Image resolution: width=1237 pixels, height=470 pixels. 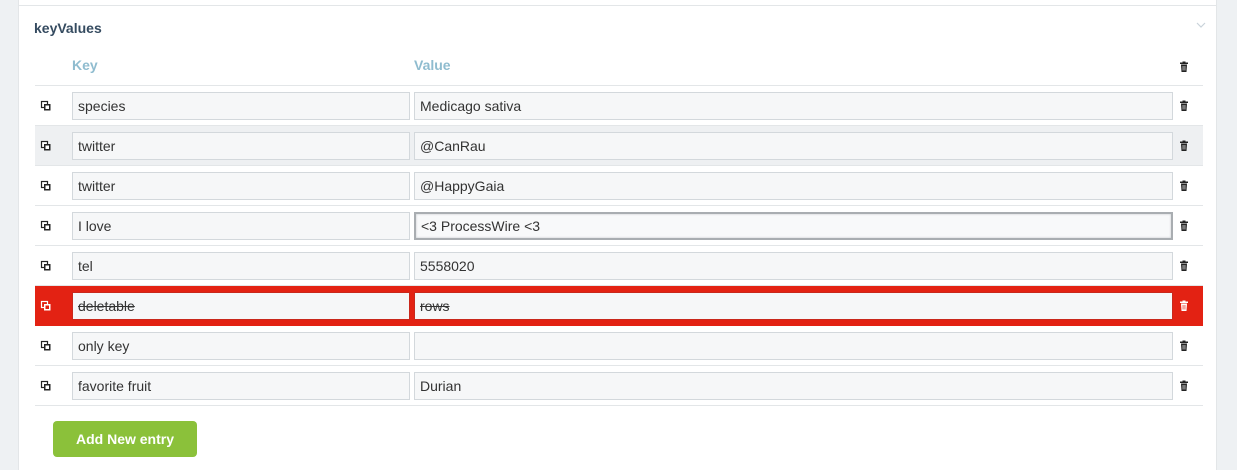 What do you see at coordinates (432, 65) in the screenshot?
I see `column-header-value: Value` at bounding box center [432, 65].